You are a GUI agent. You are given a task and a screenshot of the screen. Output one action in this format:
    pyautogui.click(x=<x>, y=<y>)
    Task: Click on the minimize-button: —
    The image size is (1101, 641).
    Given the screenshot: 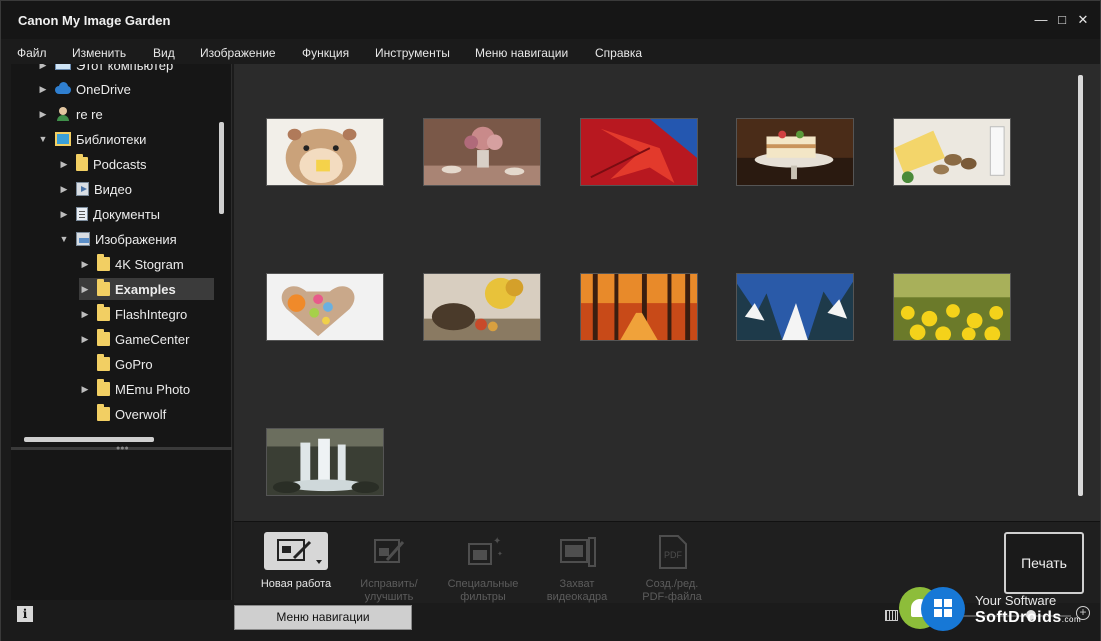 What is the action you would take?
    pyautogui.click(x=1041, y=20)
    